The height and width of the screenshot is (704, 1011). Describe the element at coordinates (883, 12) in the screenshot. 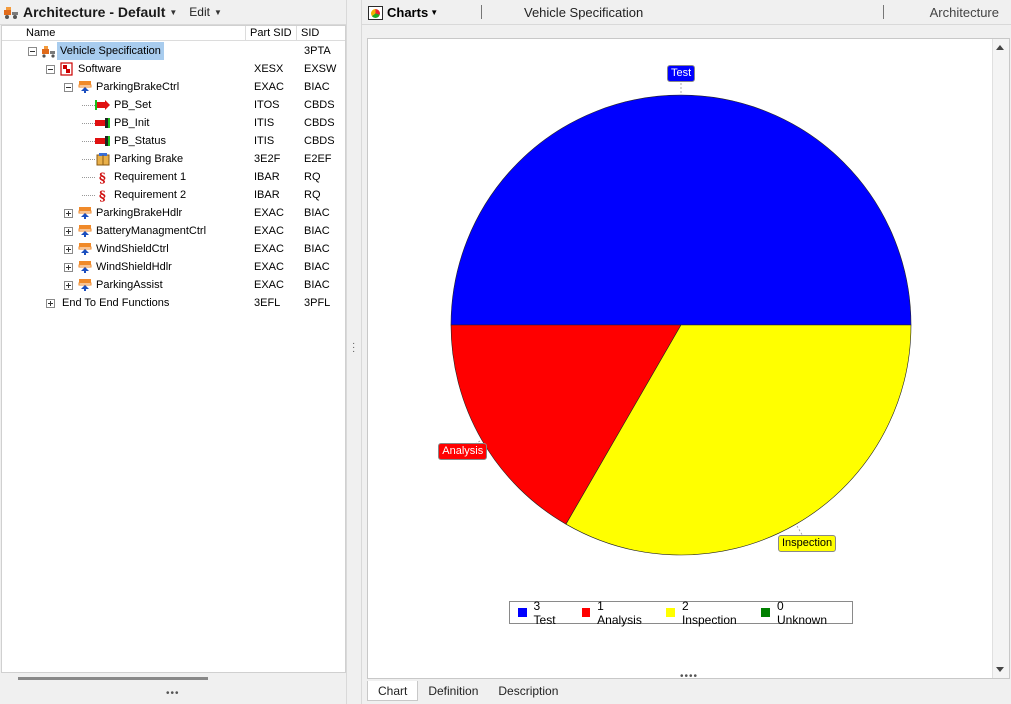

I see `toolbar-separator` at that location.